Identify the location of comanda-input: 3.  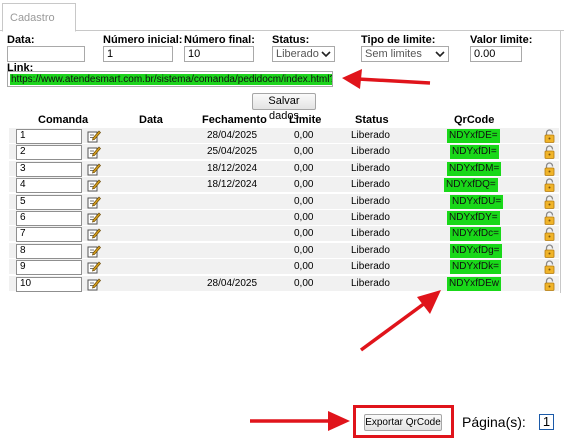
(49, 169).